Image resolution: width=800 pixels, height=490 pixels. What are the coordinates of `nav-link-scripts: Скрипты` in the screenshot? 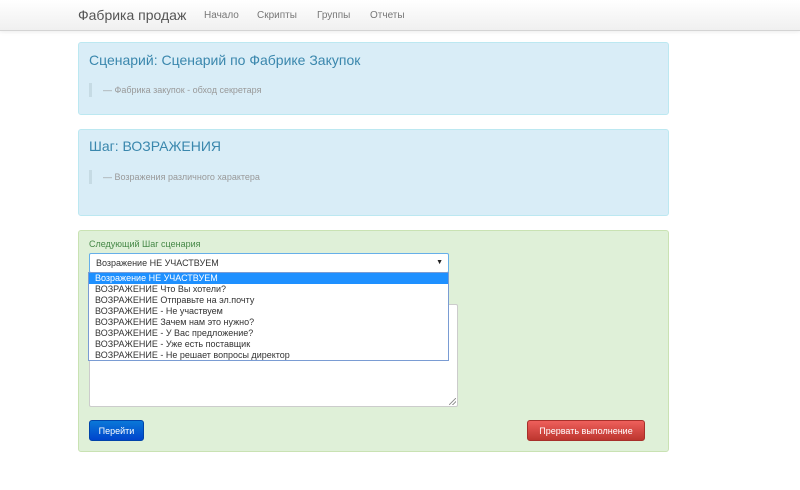 It's located at (277, 15).